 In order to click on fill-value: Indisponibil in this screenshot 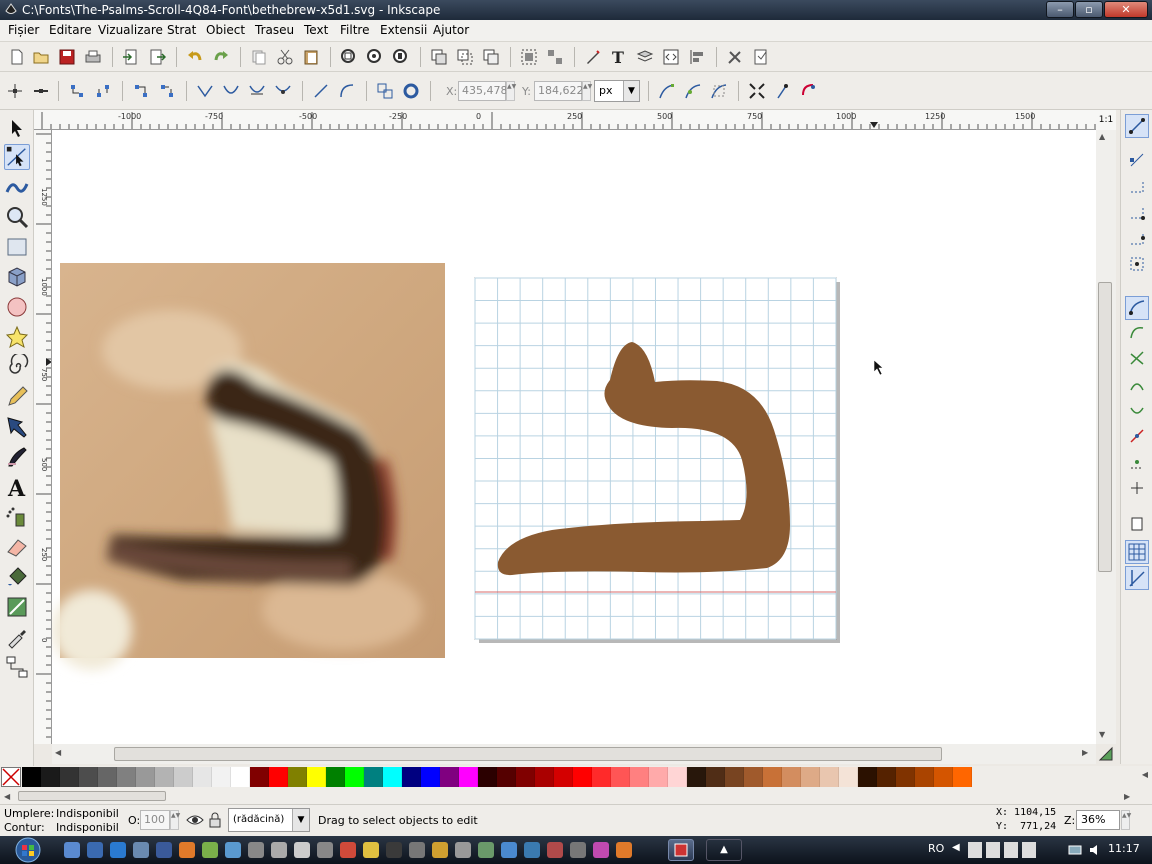, I will do `click(87, 813)`.